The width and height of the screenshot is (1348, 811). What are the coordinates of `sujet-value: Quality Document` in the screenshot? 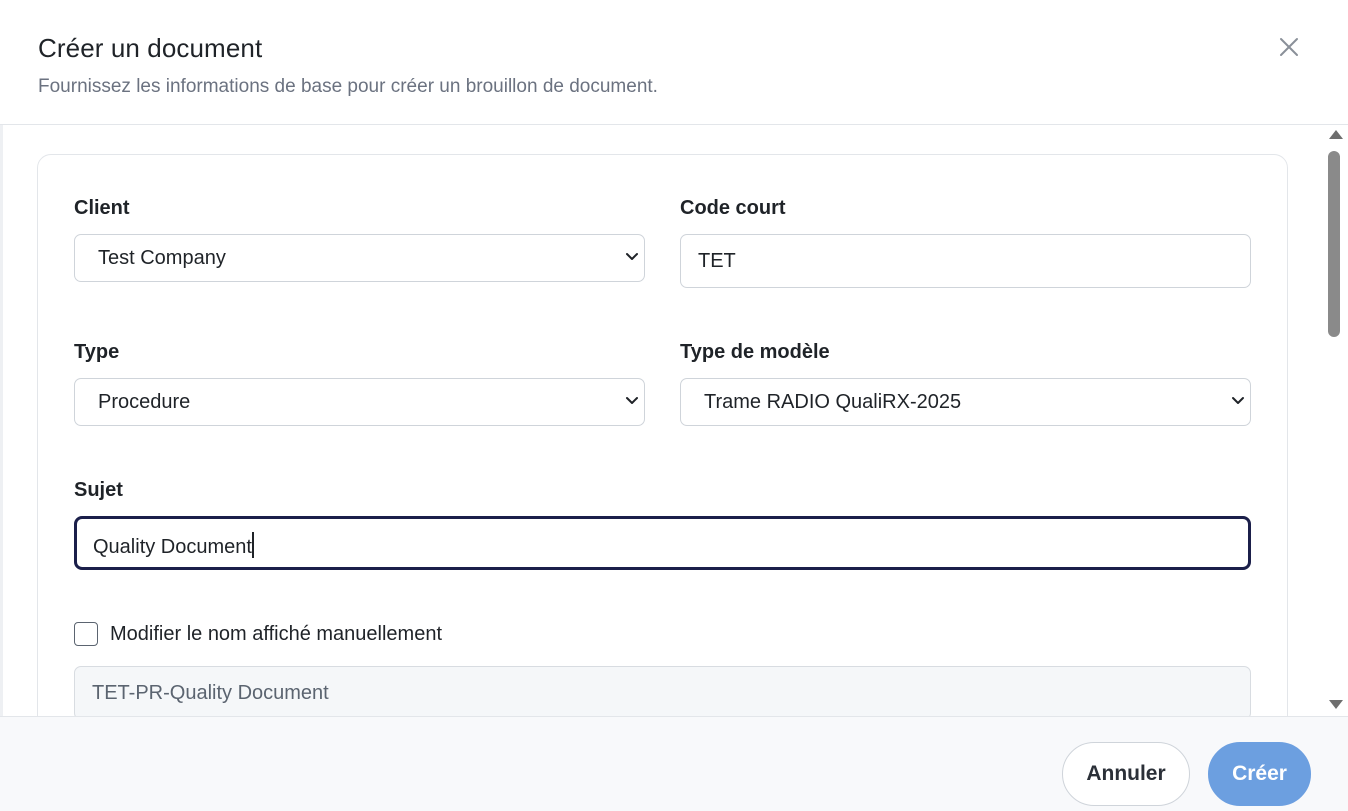 It's located at (173, 545).